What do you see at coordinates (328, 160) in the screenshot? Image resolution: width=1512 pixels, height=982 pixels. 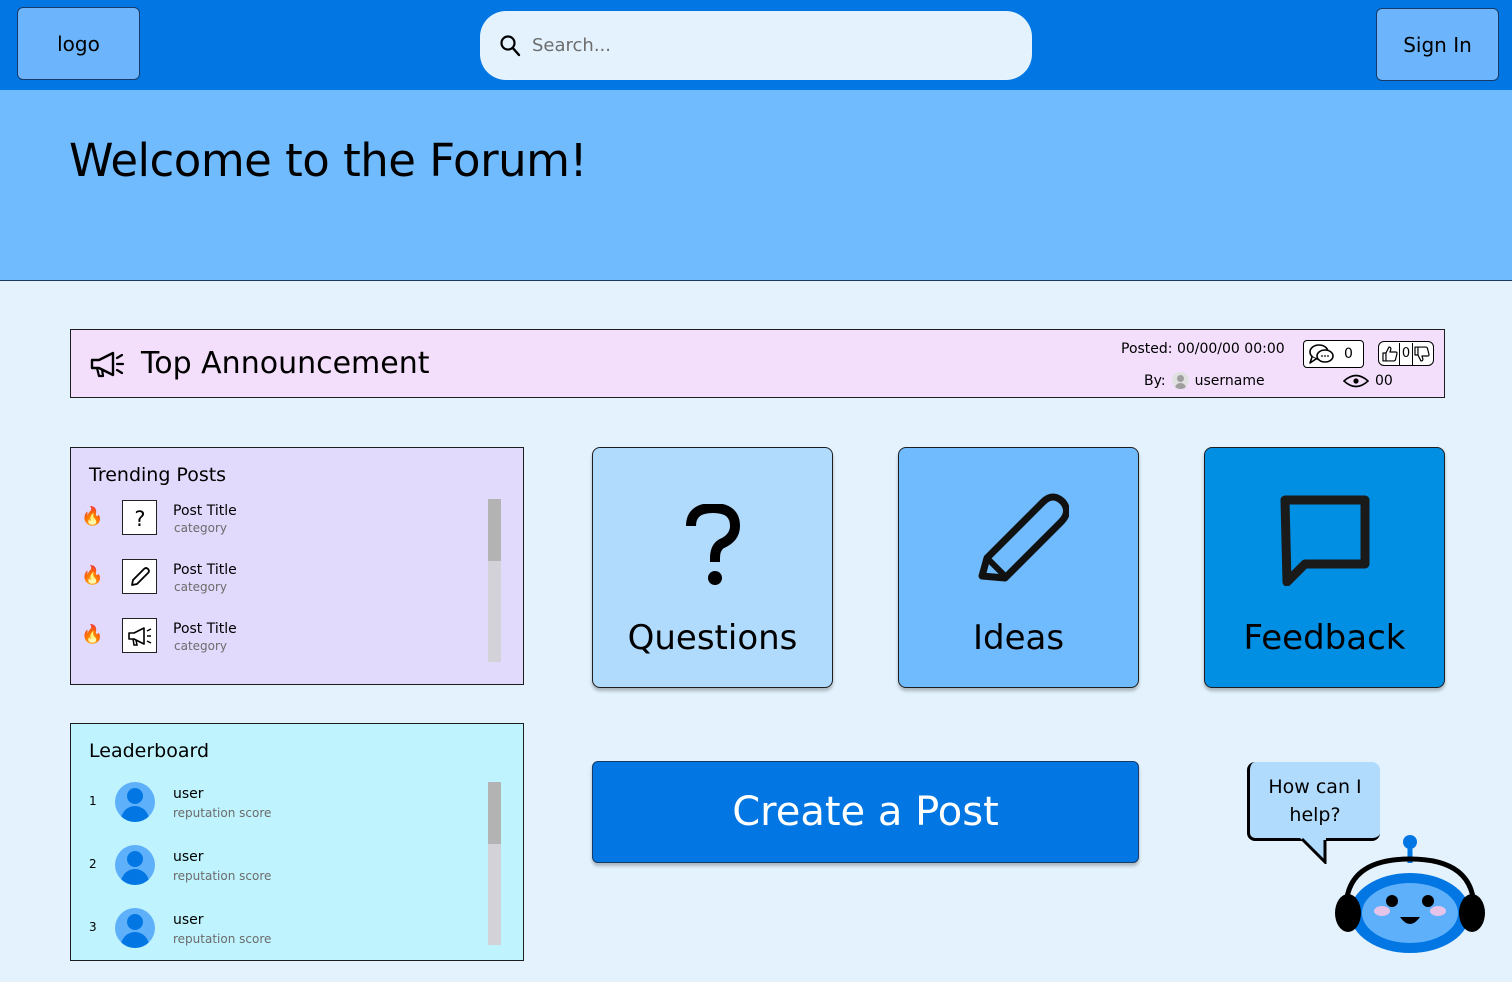 I see `page-title: Welcome to the Forum!` at bounding box center [328, 160].